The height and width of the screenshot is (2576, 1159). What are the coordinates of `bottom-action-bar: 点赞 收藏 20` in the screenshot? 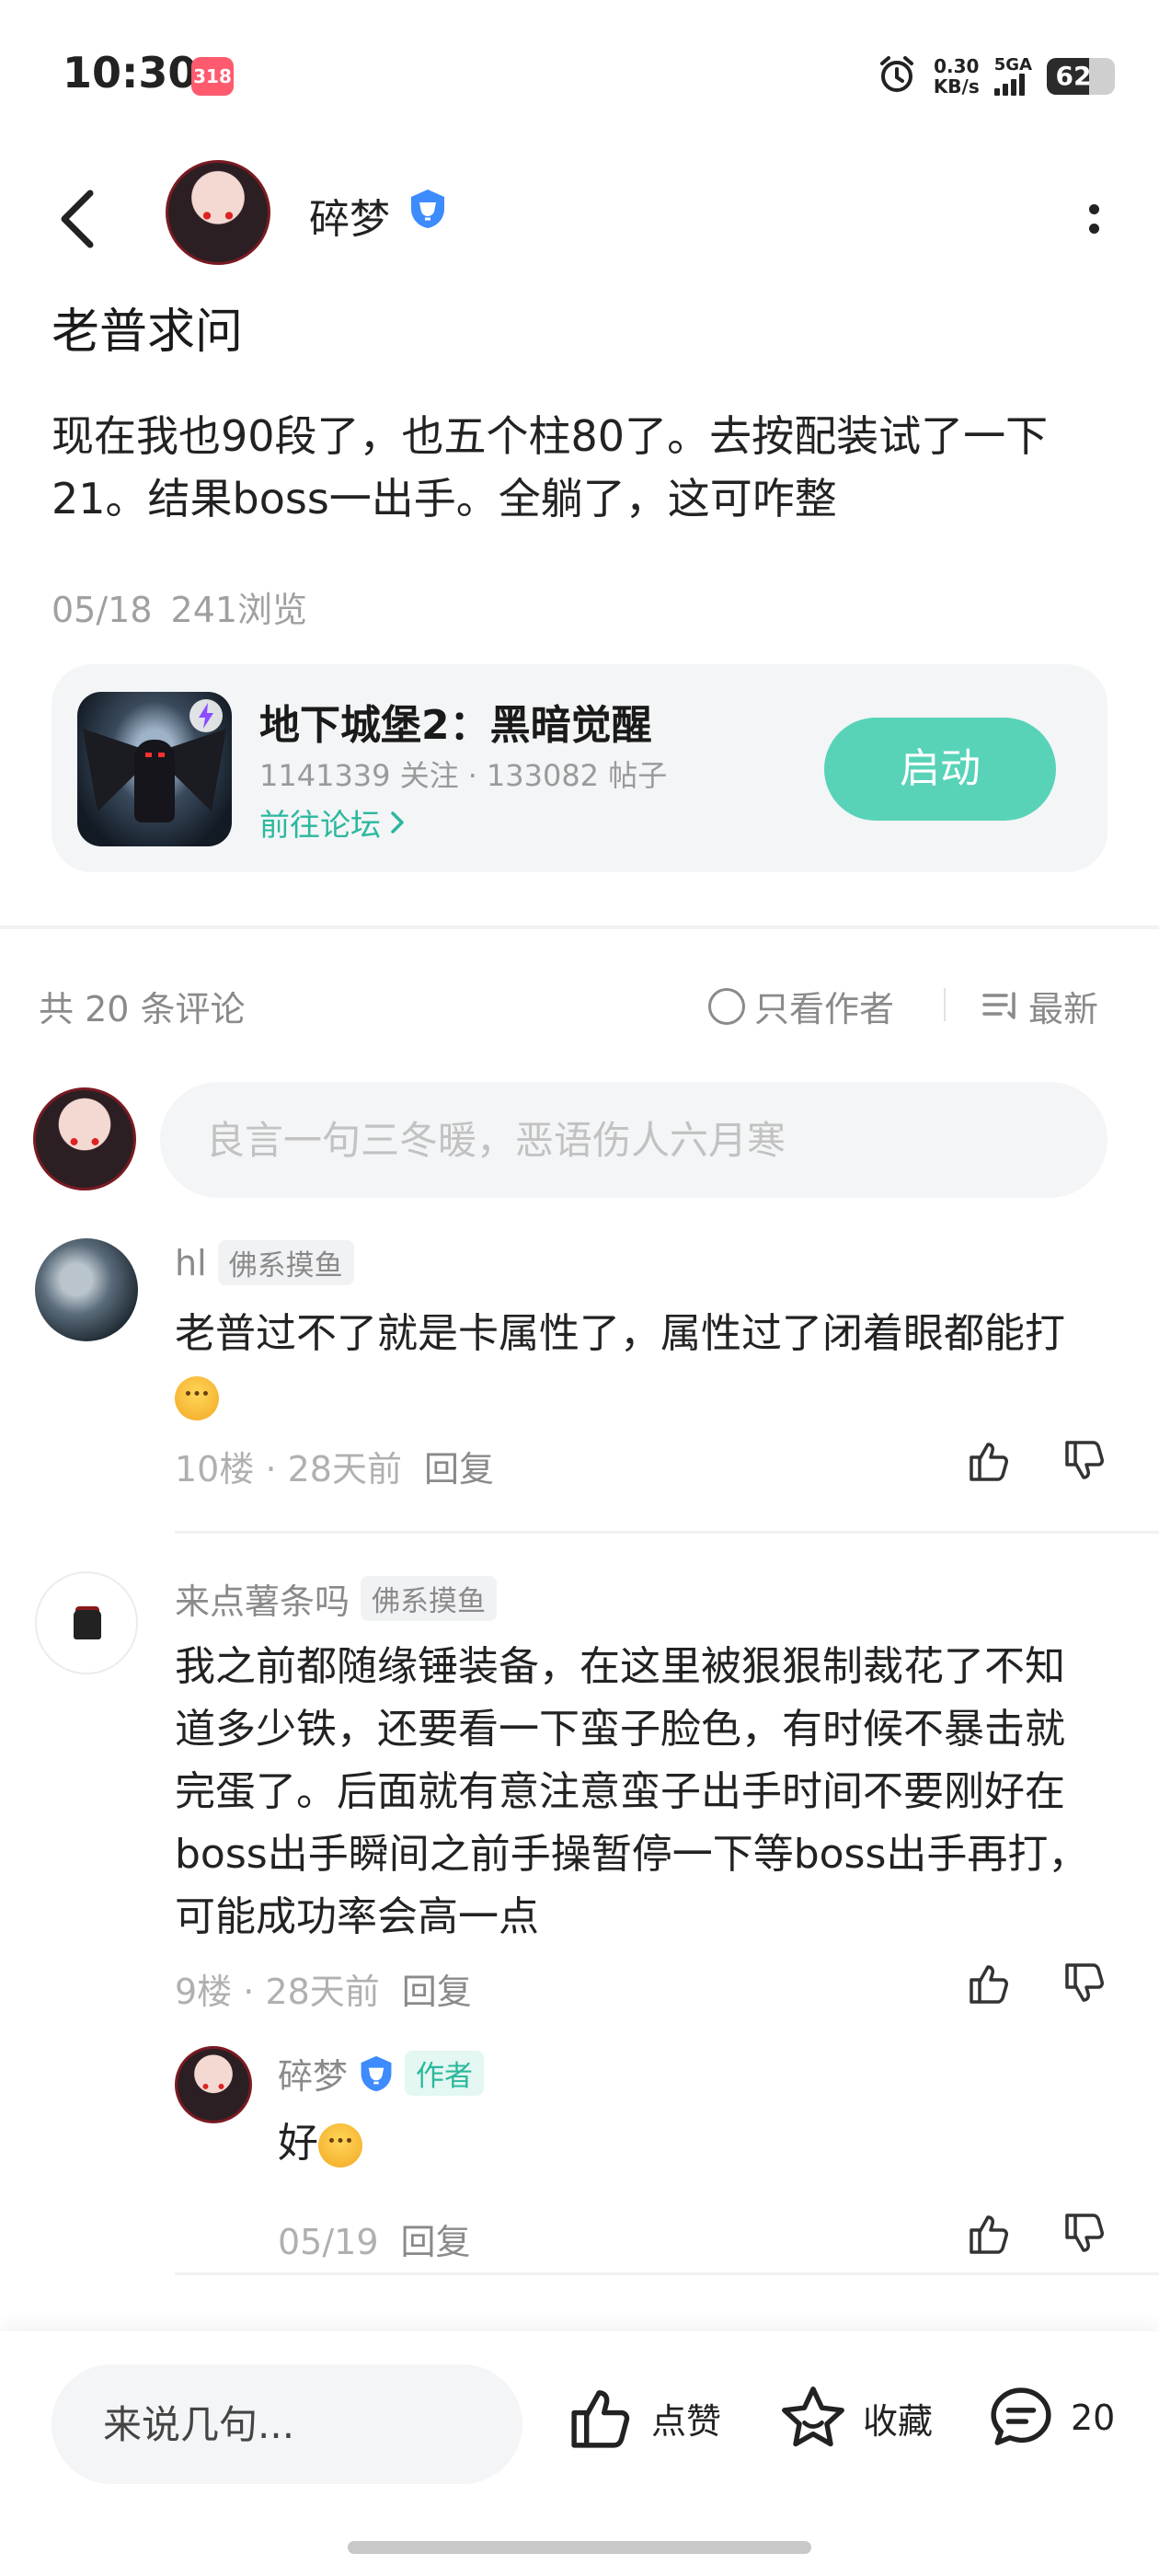 It's located at (579, 2453).